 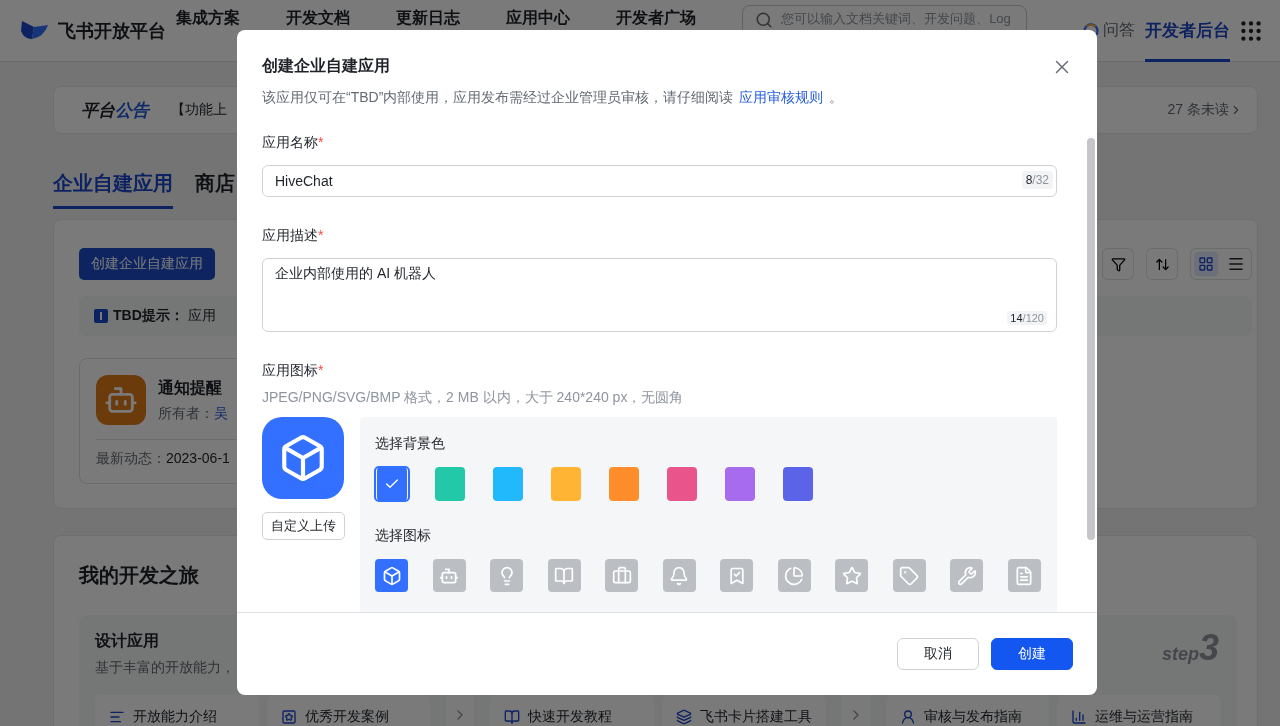 I want to click on nav-link: 开发文档, so click(x=318, y=18).